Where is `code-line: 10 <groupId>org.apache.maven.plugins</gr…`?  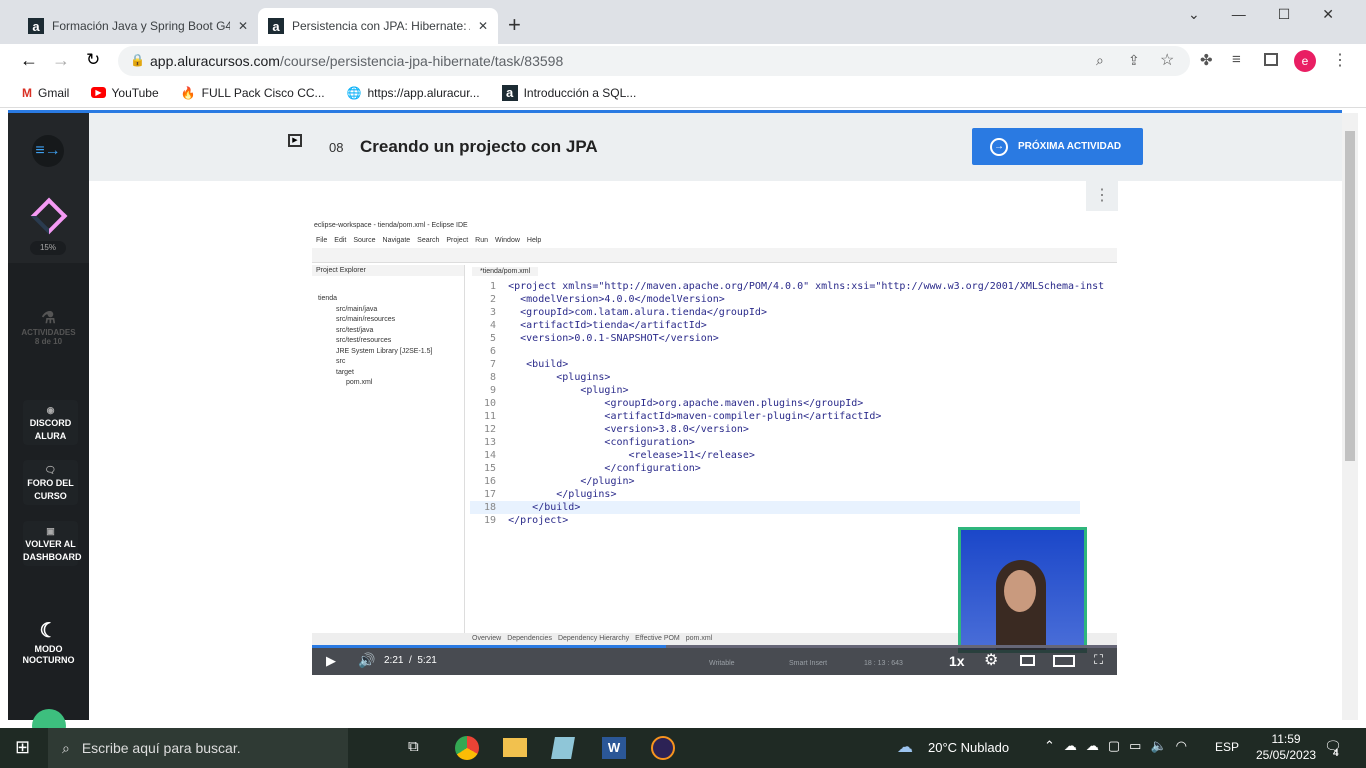
code-line: 10 <groupId>org.apache.maven.plugins</gr… is located at coordinates (674, 403).